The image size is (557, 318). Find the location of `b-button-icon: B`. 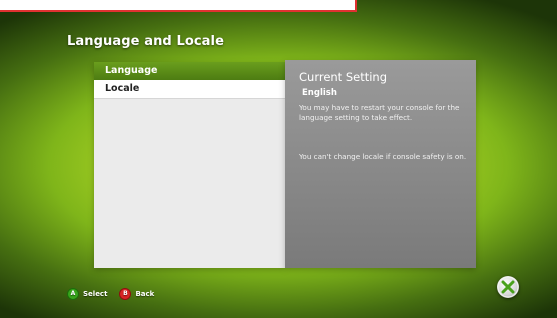

b-button-icon: B is located at coordinates (125, 294).